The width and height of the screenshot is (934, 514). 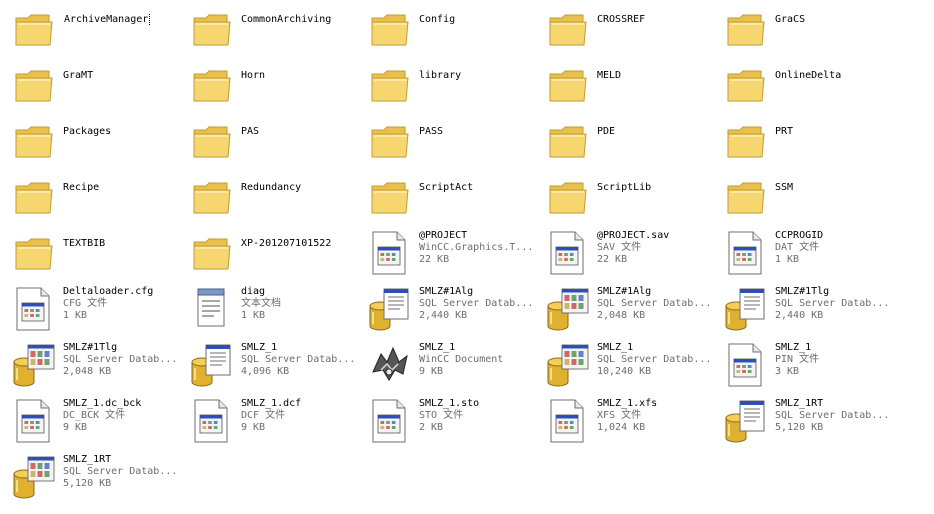 What do you see at coordinates (633, 235) in the screenshot?
I see `item-name: @PROJECT.sav` at bounding box center [633, 235].